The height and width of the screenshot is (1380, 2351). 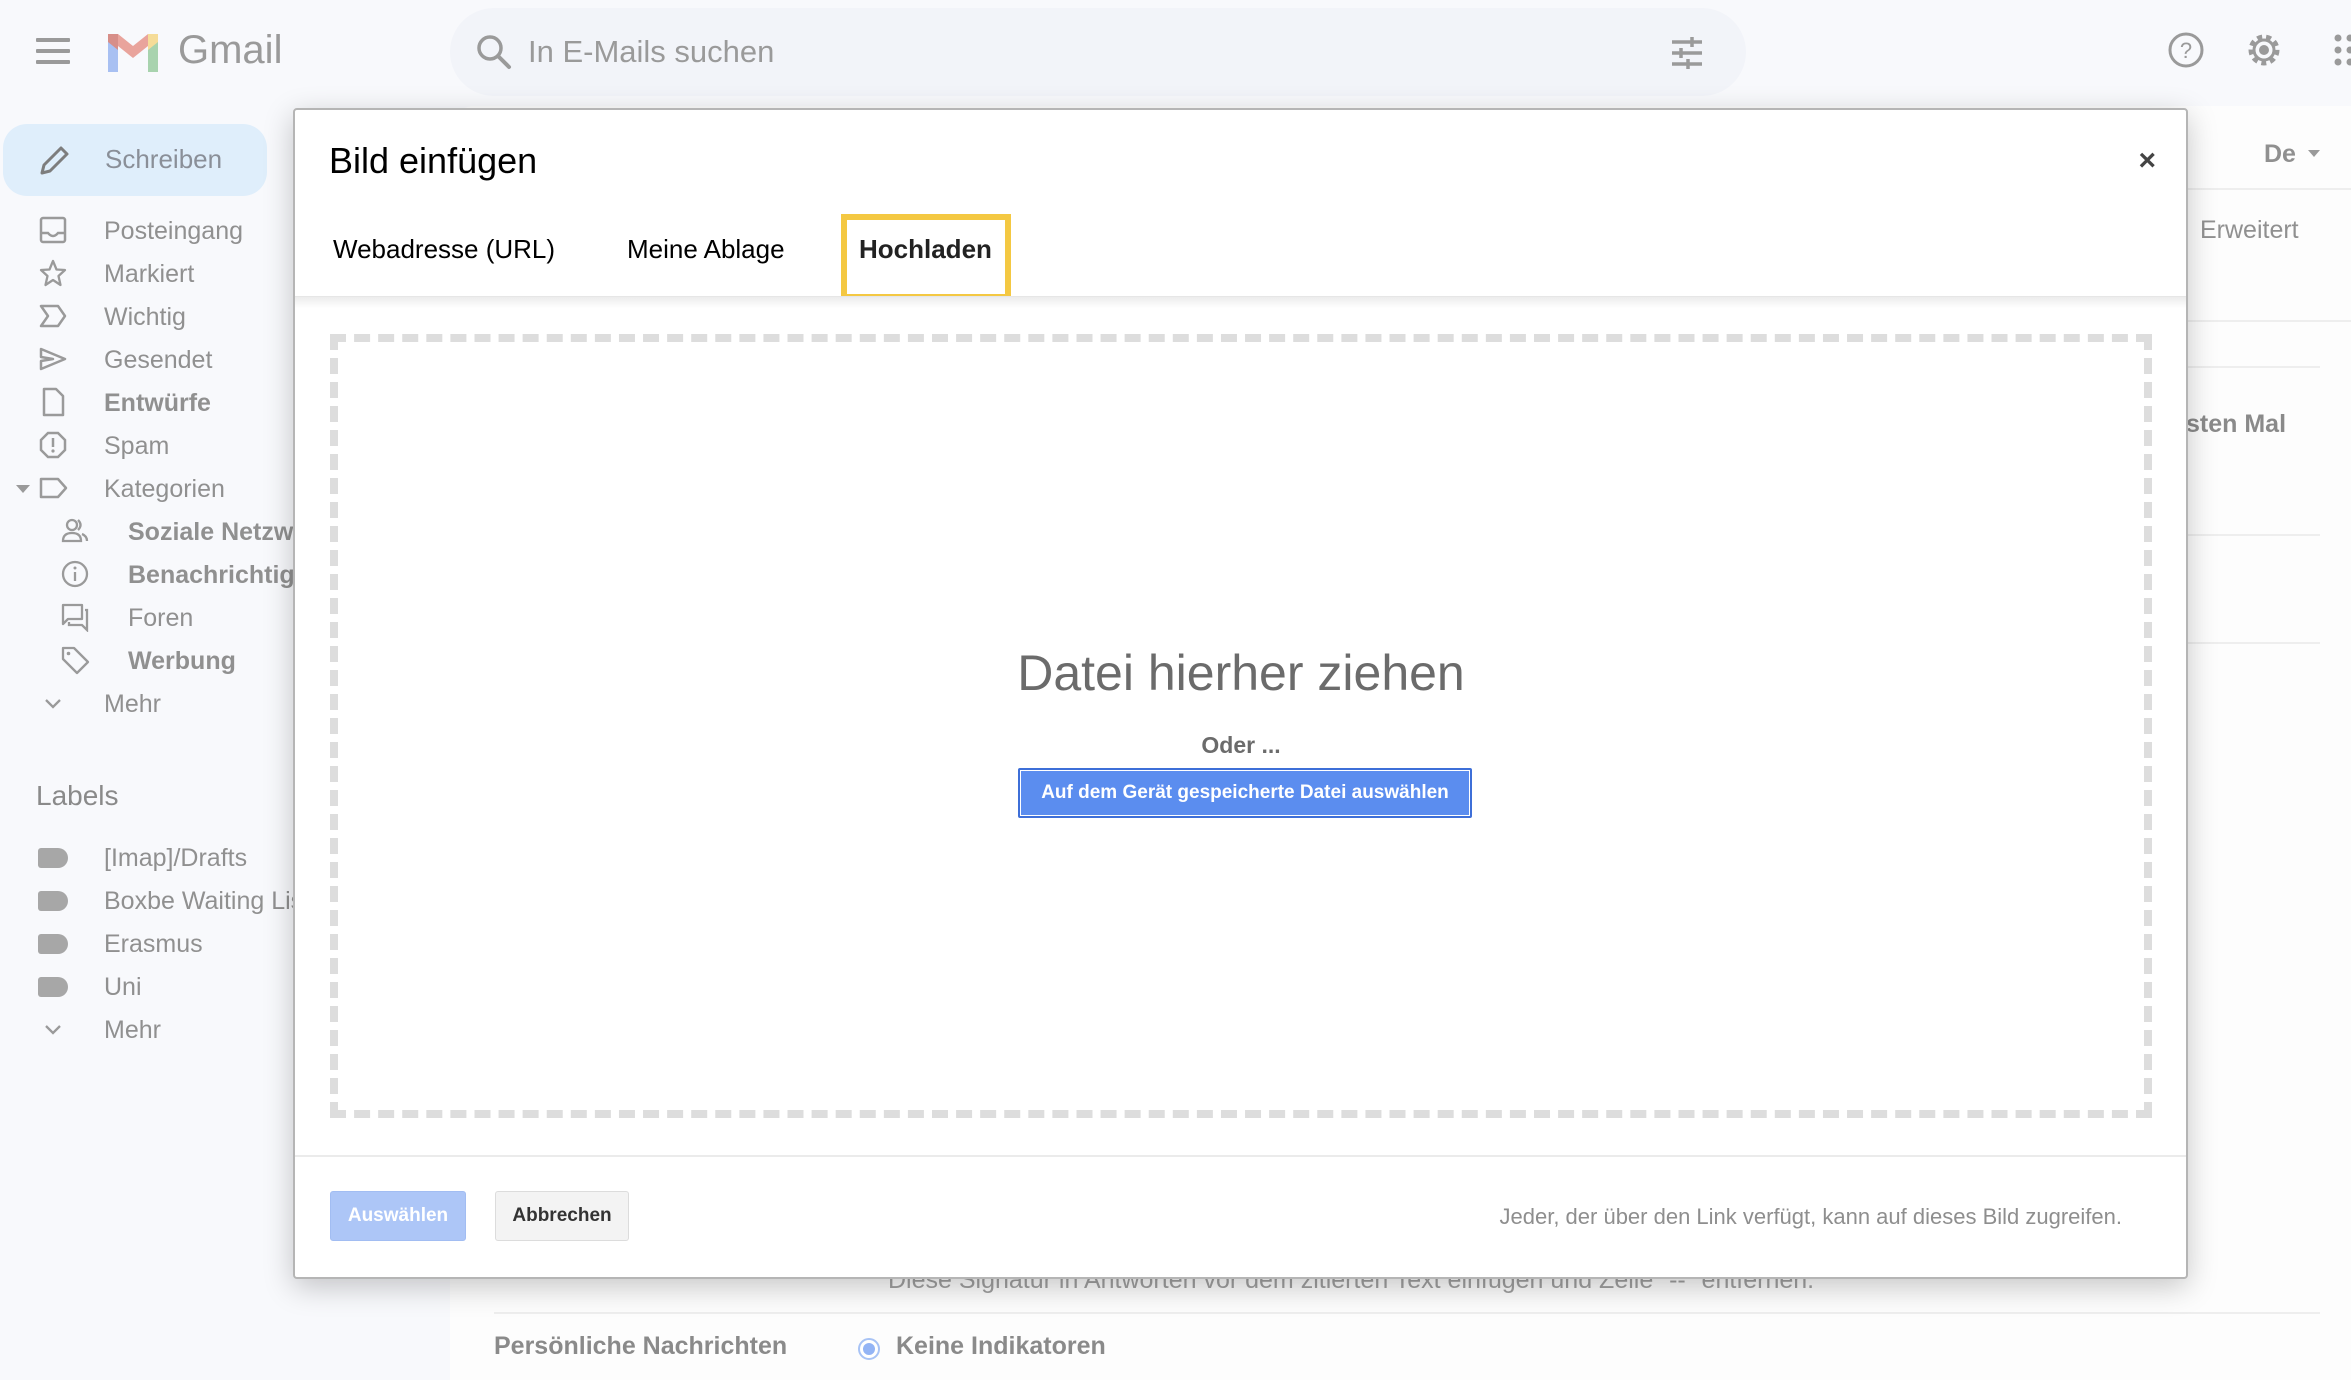 What do you see at coordinates (75, 574) in the screenshot?
I see `info-icon` at bounding box center [75, 574].